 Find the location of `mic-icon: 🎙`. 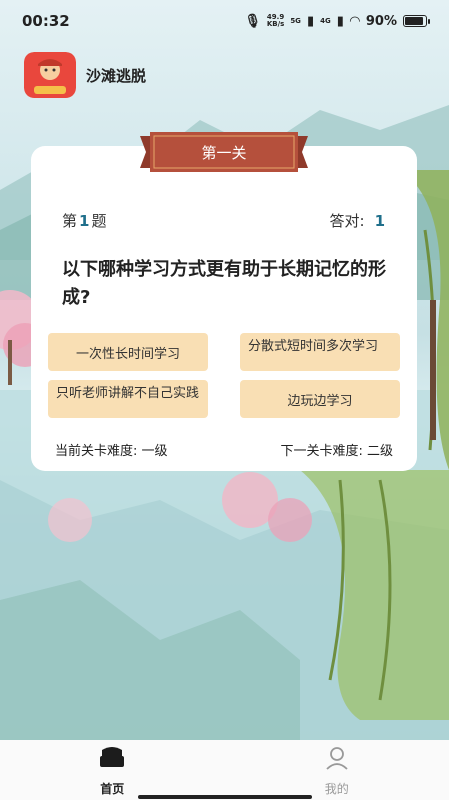

mic-icon: 🎙 is located at coordinates (252, 21).